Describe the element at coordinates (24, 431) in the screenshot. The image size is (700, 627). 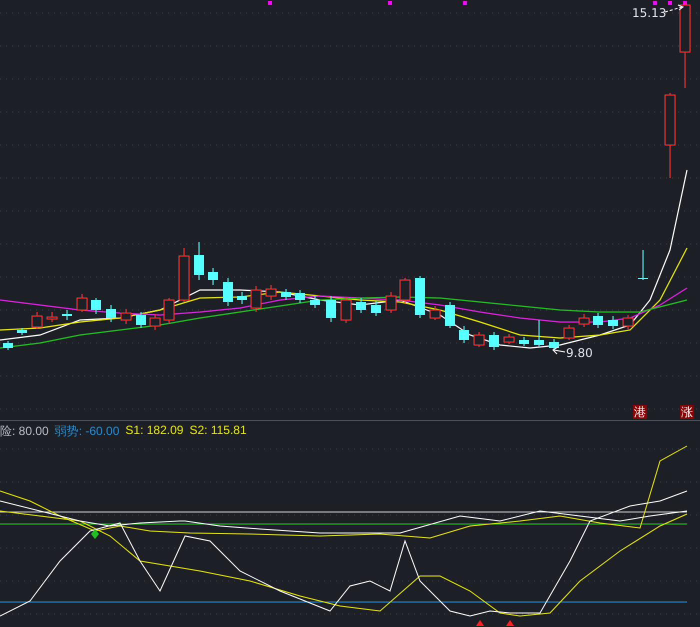
I see `indicator-value: 险: 80.00` at that location.